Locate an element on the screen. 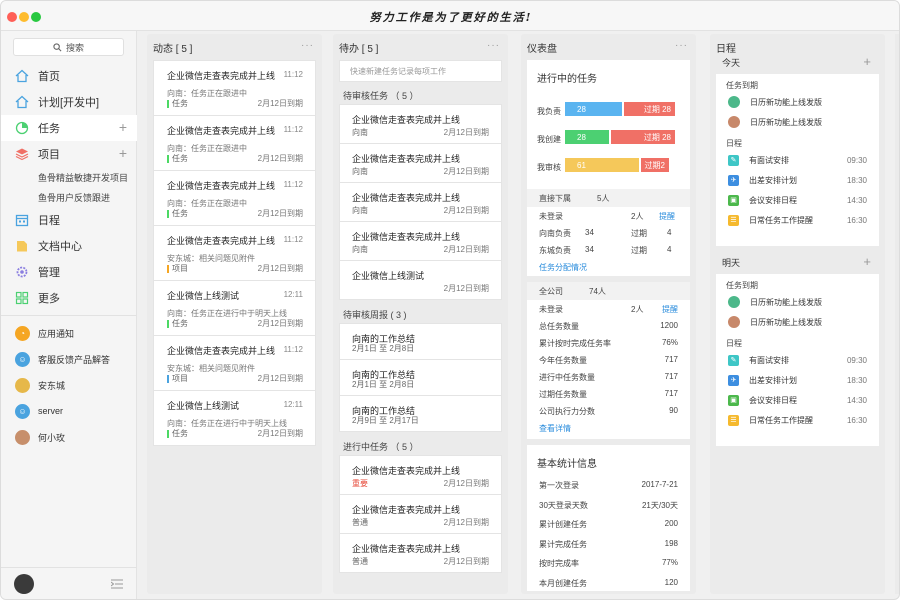 This screenshot has height=600, width=900. bar-label: 我负责 is located at coordinates (549, 111).